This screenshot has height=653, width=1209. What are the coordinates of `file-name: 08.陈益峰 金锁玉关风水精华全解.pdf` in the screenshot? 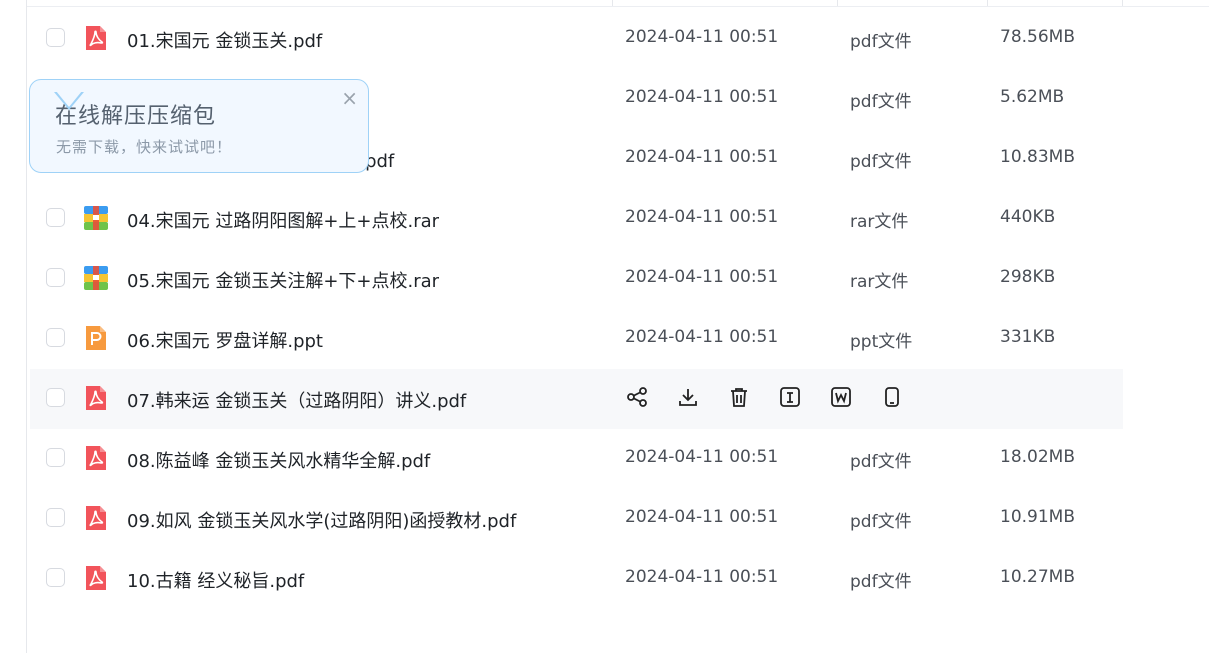 It's located at (278, 460).